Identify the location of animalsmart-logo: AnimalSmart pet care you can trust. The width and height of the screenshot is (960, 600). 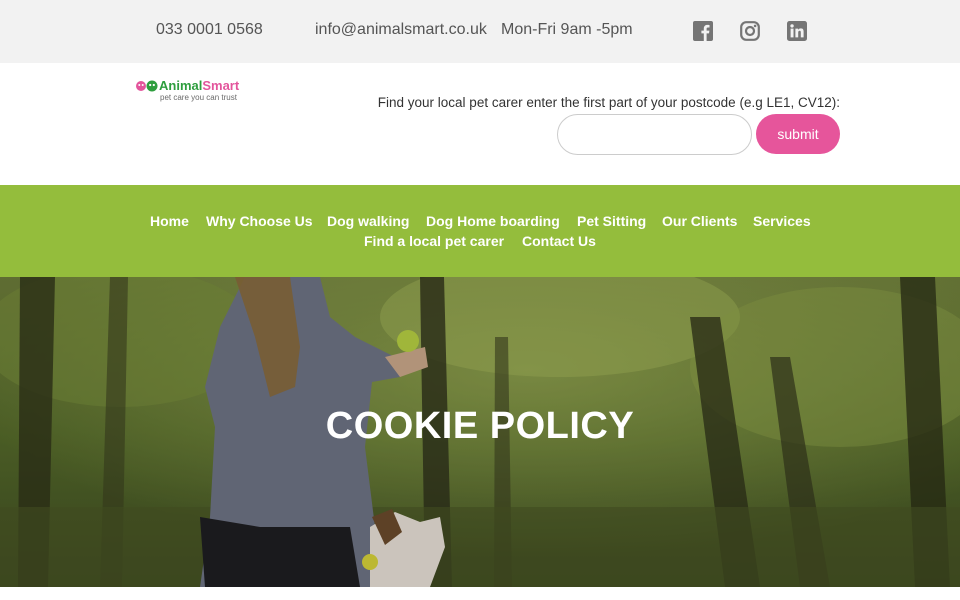
(192, 91).